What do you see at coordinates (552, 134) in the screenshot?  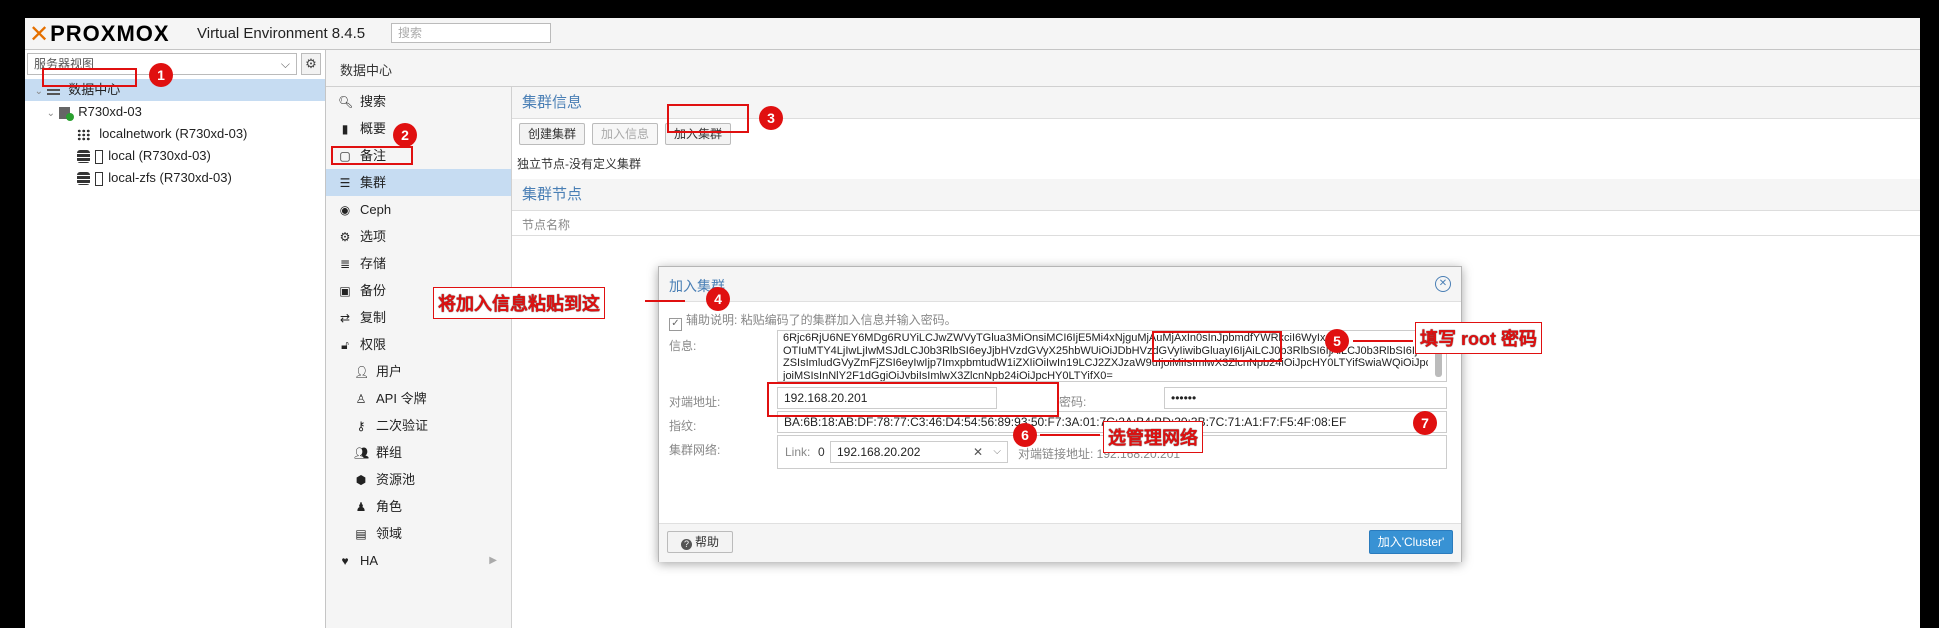 I see `create-cluster-button: 创建集群` at bounding box center [552, 134].